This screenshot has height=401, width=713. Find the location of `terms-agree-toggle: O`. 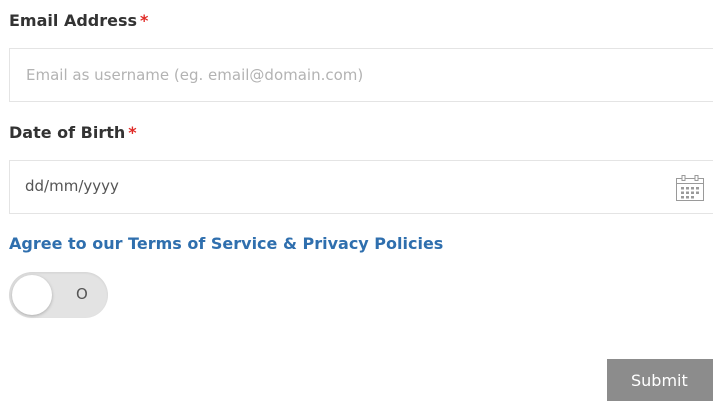

terms-agree-toggle: O is located at coordinates (58, 295).